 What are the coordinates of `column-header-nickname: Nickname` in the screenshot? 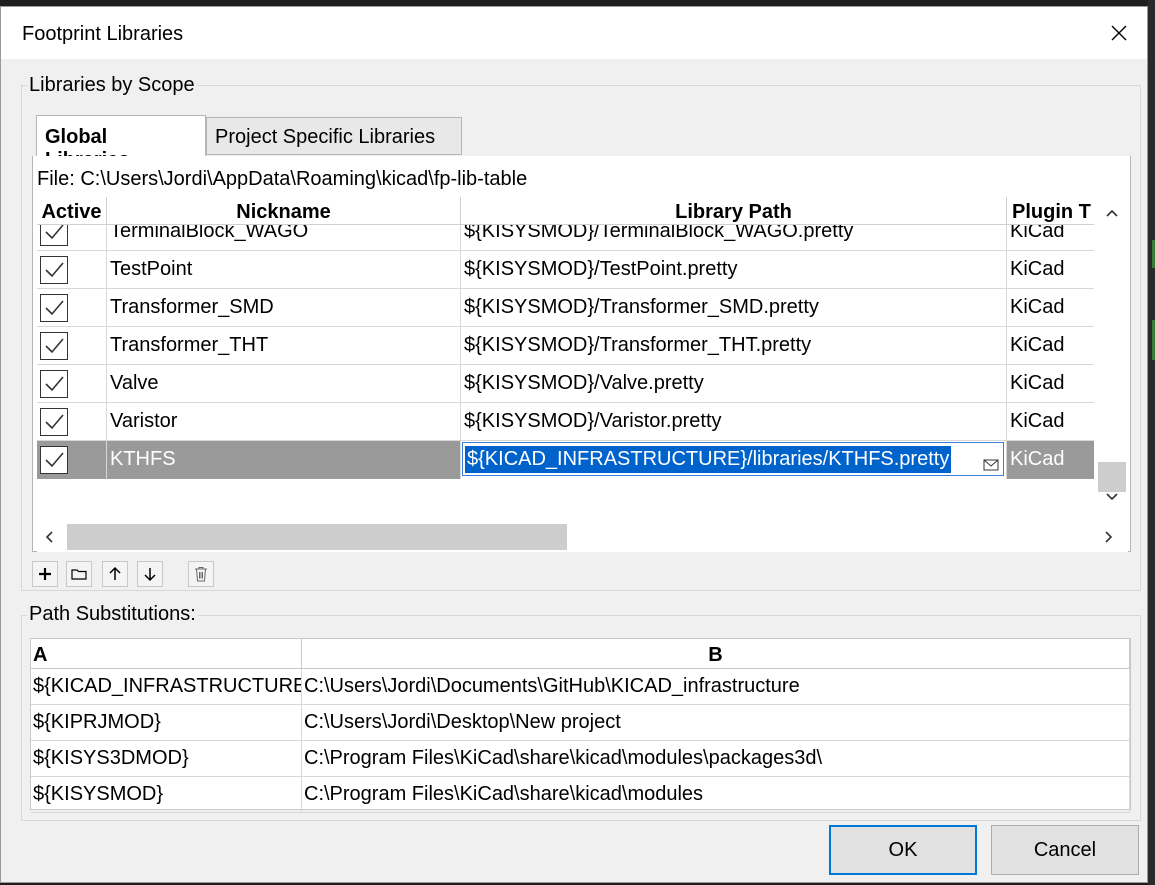 It's located at (284, 211).